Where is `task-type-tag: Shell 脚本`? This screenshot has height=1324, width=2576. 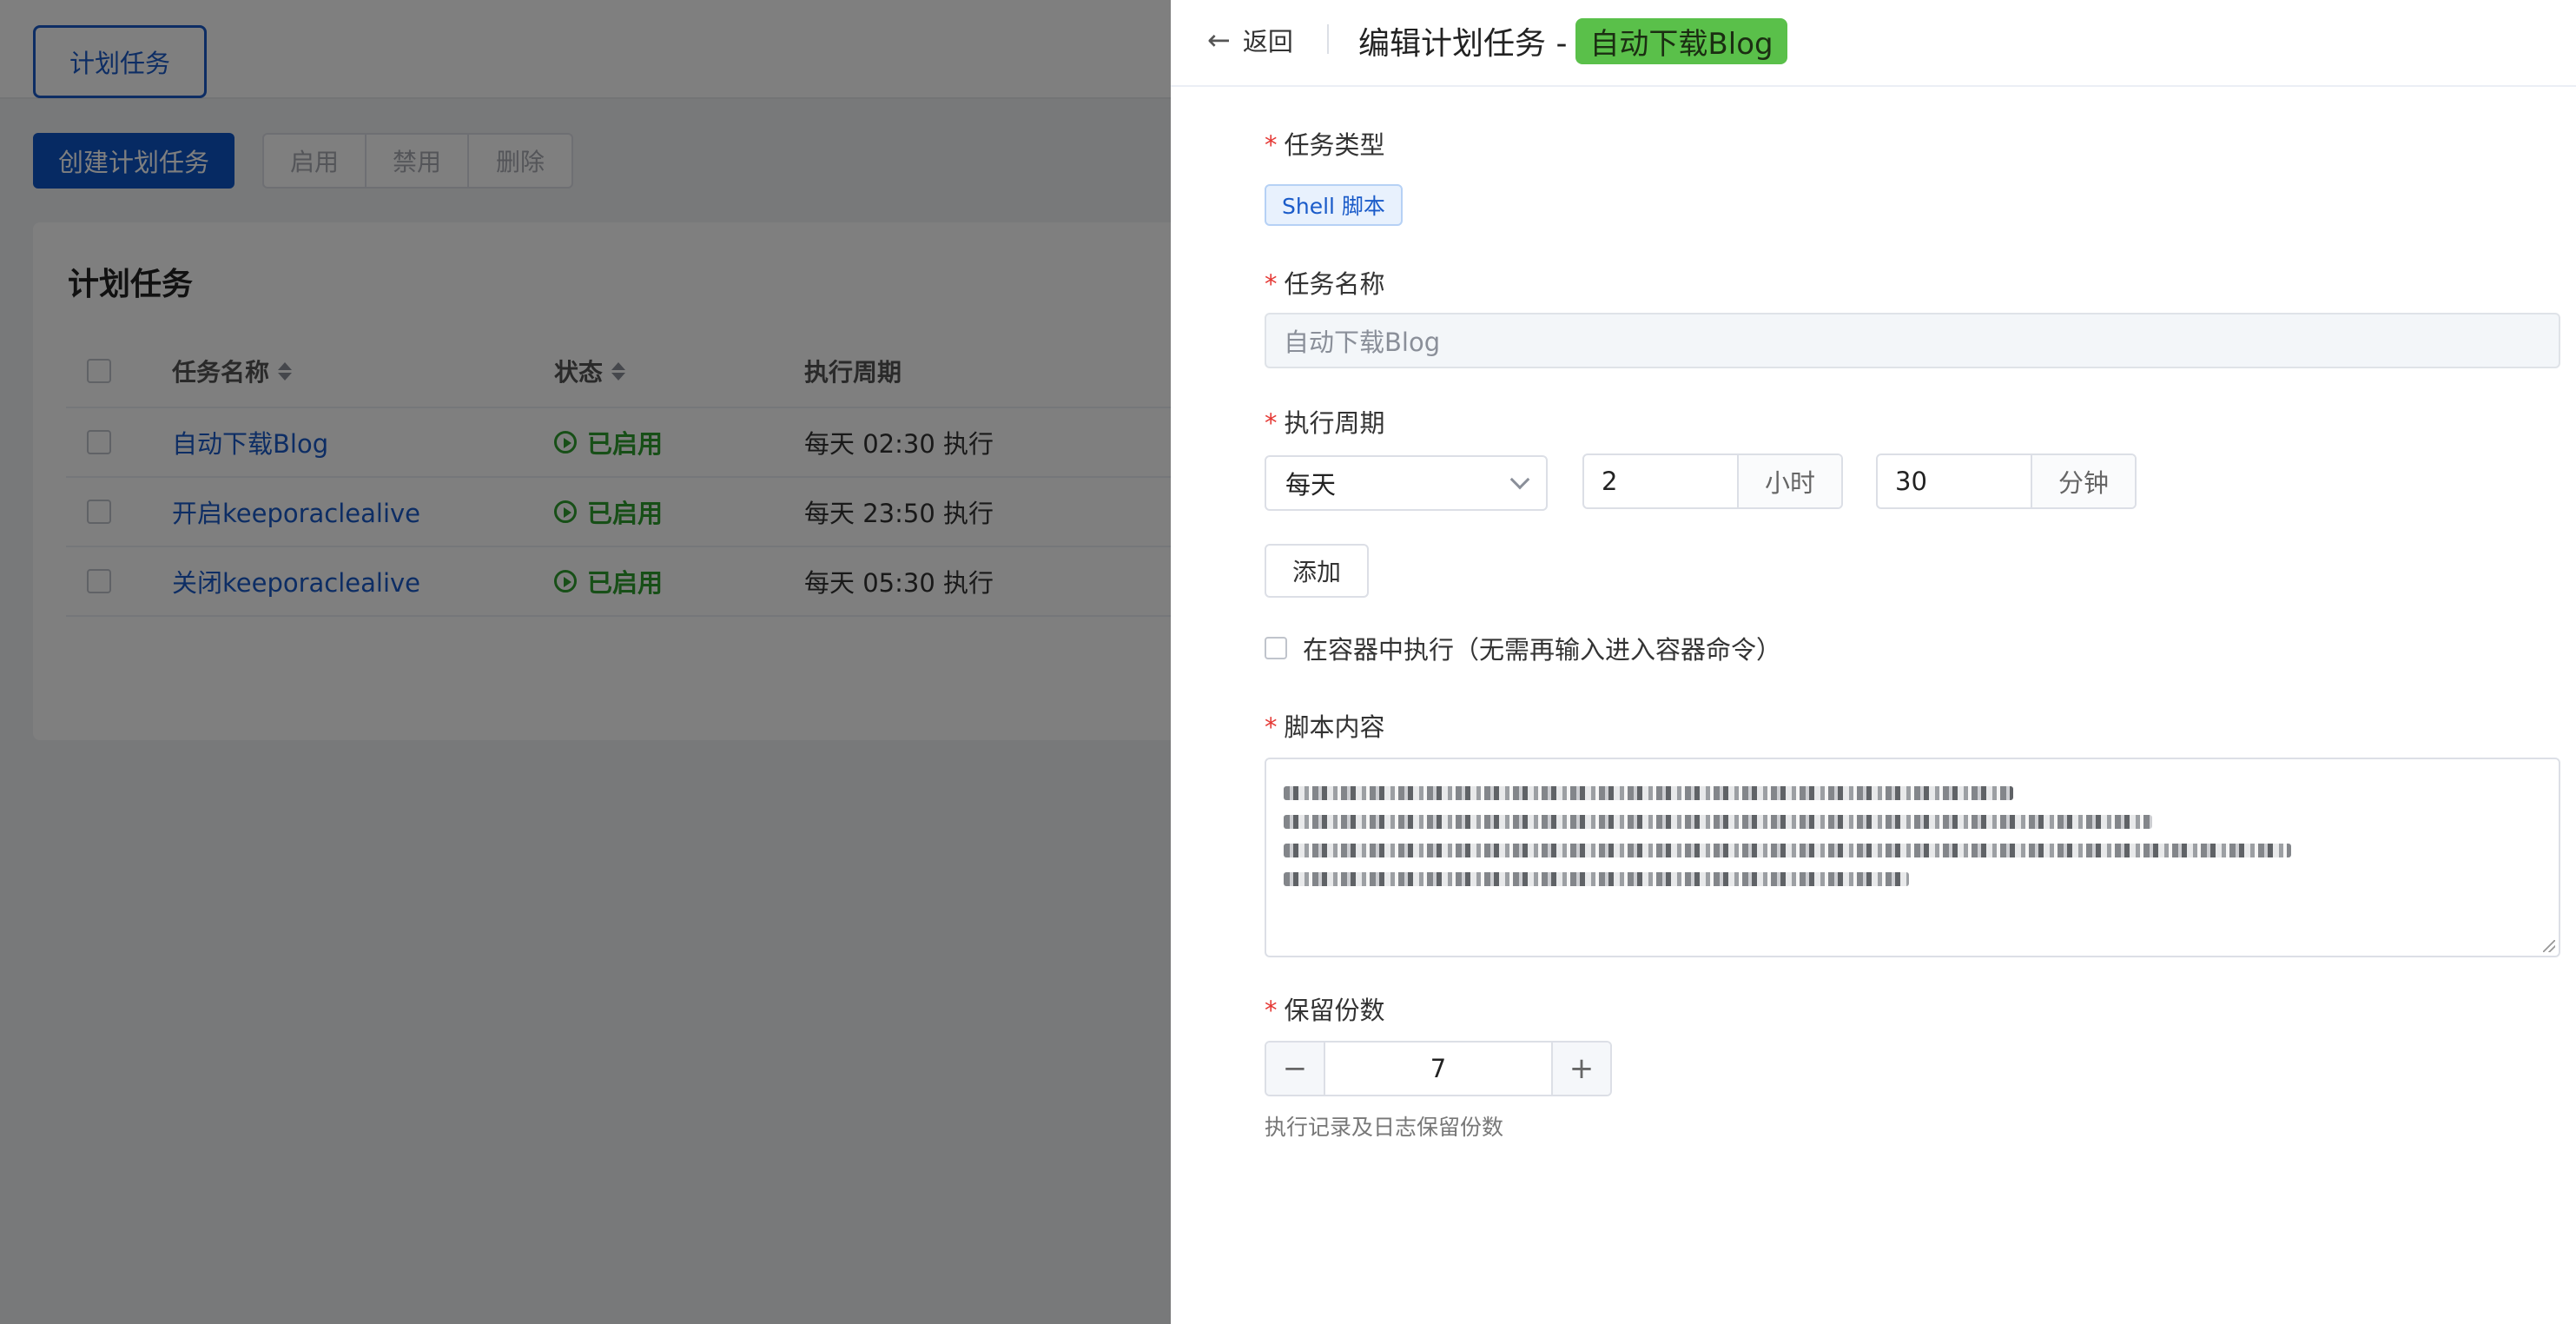
task-type-tag: Shell 脚本 is located at coordinates (1334, 205).